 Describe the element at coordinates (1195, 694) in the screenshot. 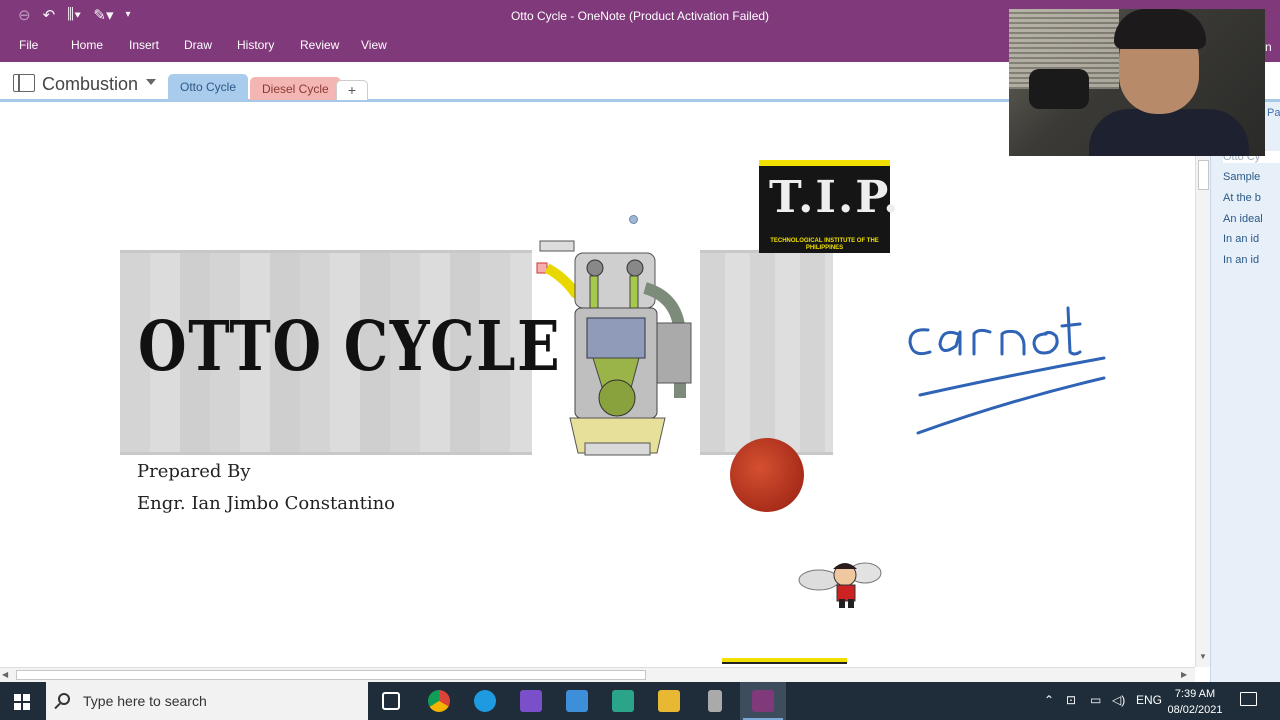

I see `clock-time: 7:39 AM` at that location.